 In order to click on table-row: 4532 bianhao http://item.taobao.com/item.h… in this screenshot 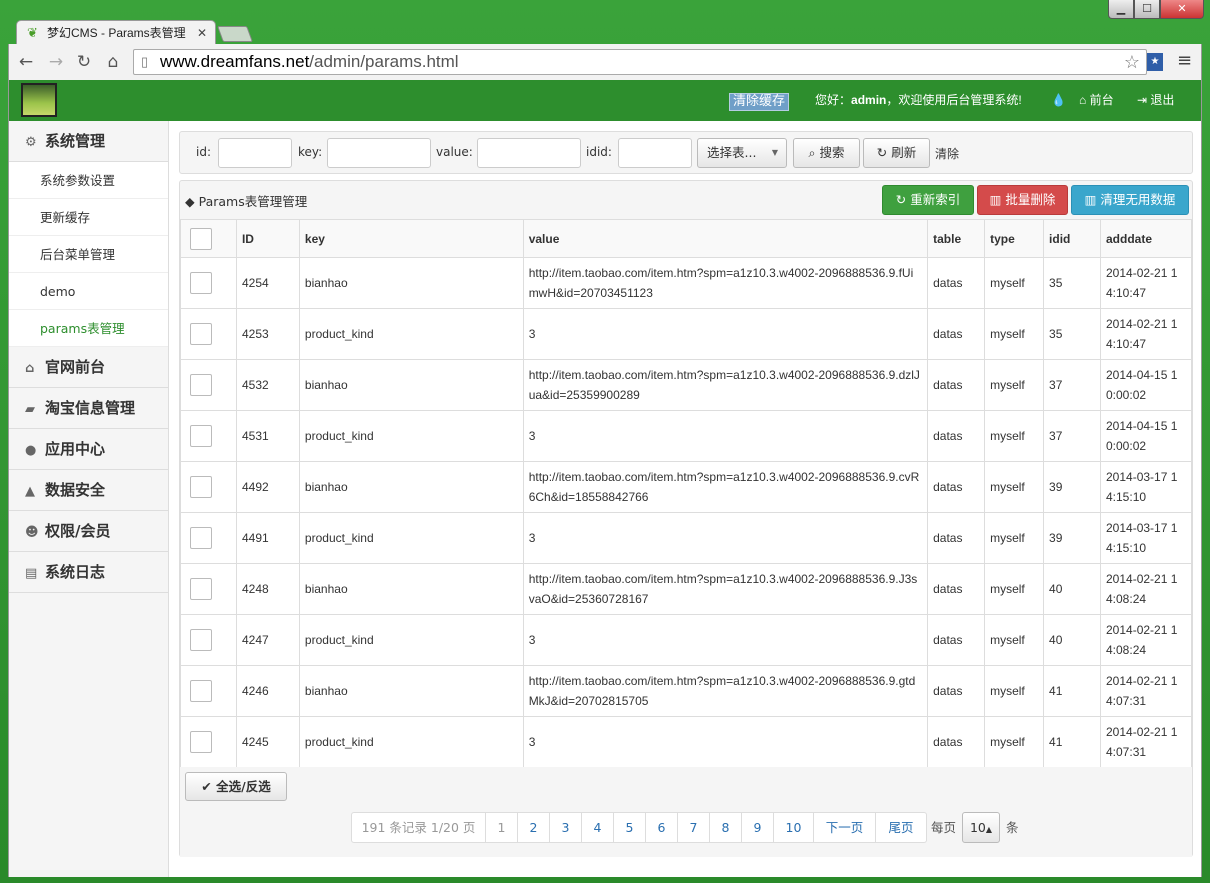, I will do `click(686, 385)`.